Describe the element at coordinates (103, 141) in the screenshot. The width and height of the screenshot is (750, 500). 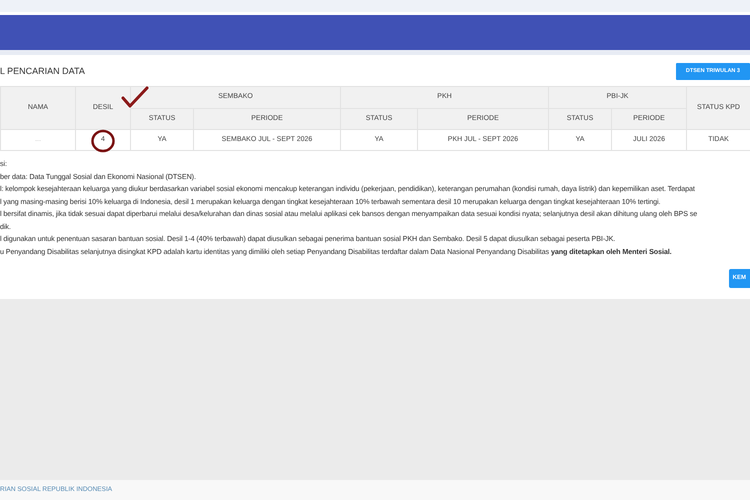
I see `circle-mark` at that location.